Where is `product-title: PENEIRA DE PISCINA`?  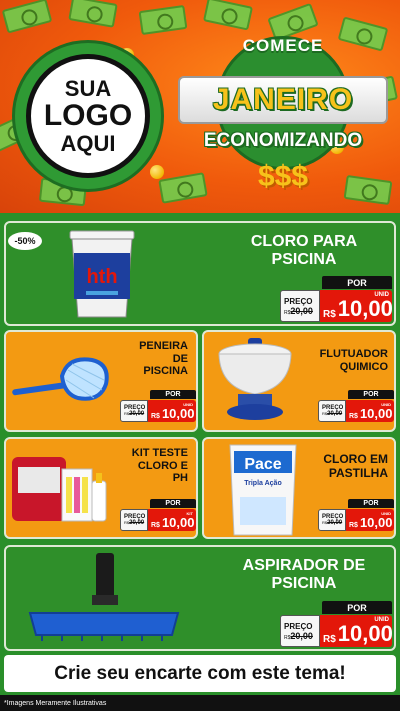 product-title: PENEIRA DE PISCINA is located at coordinates (163, 359).